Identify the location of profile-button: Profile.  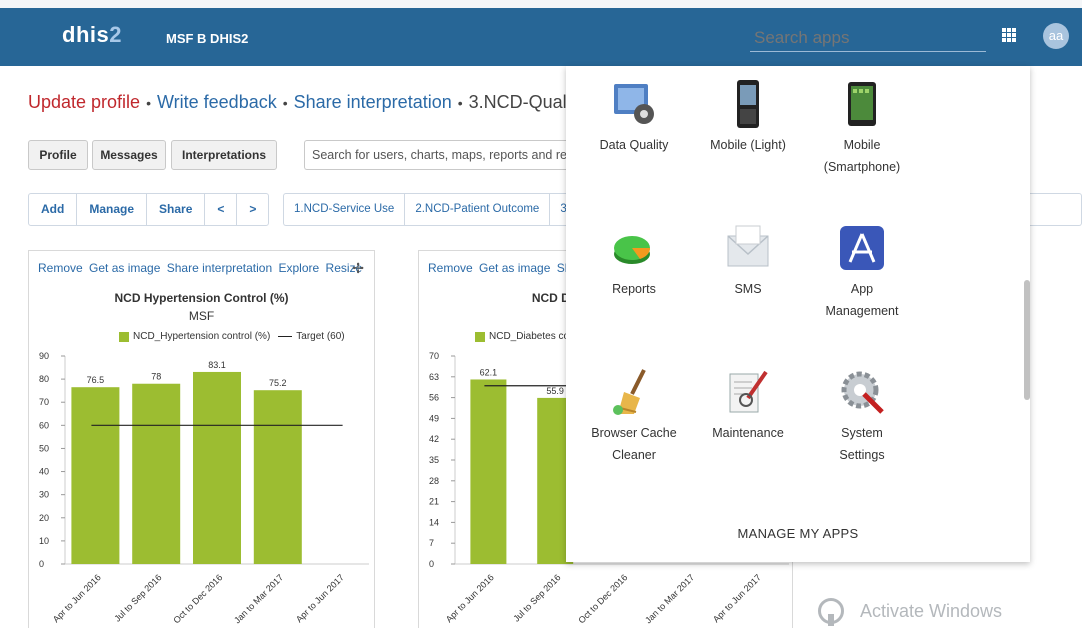
(58, 155).